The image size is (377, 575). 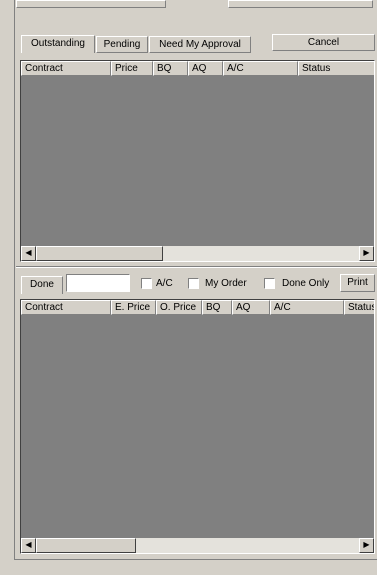 What do you see at coordinates (146, 283) in the screenshot?
I see `ac-checkbox` at bounding box center [146, 283].